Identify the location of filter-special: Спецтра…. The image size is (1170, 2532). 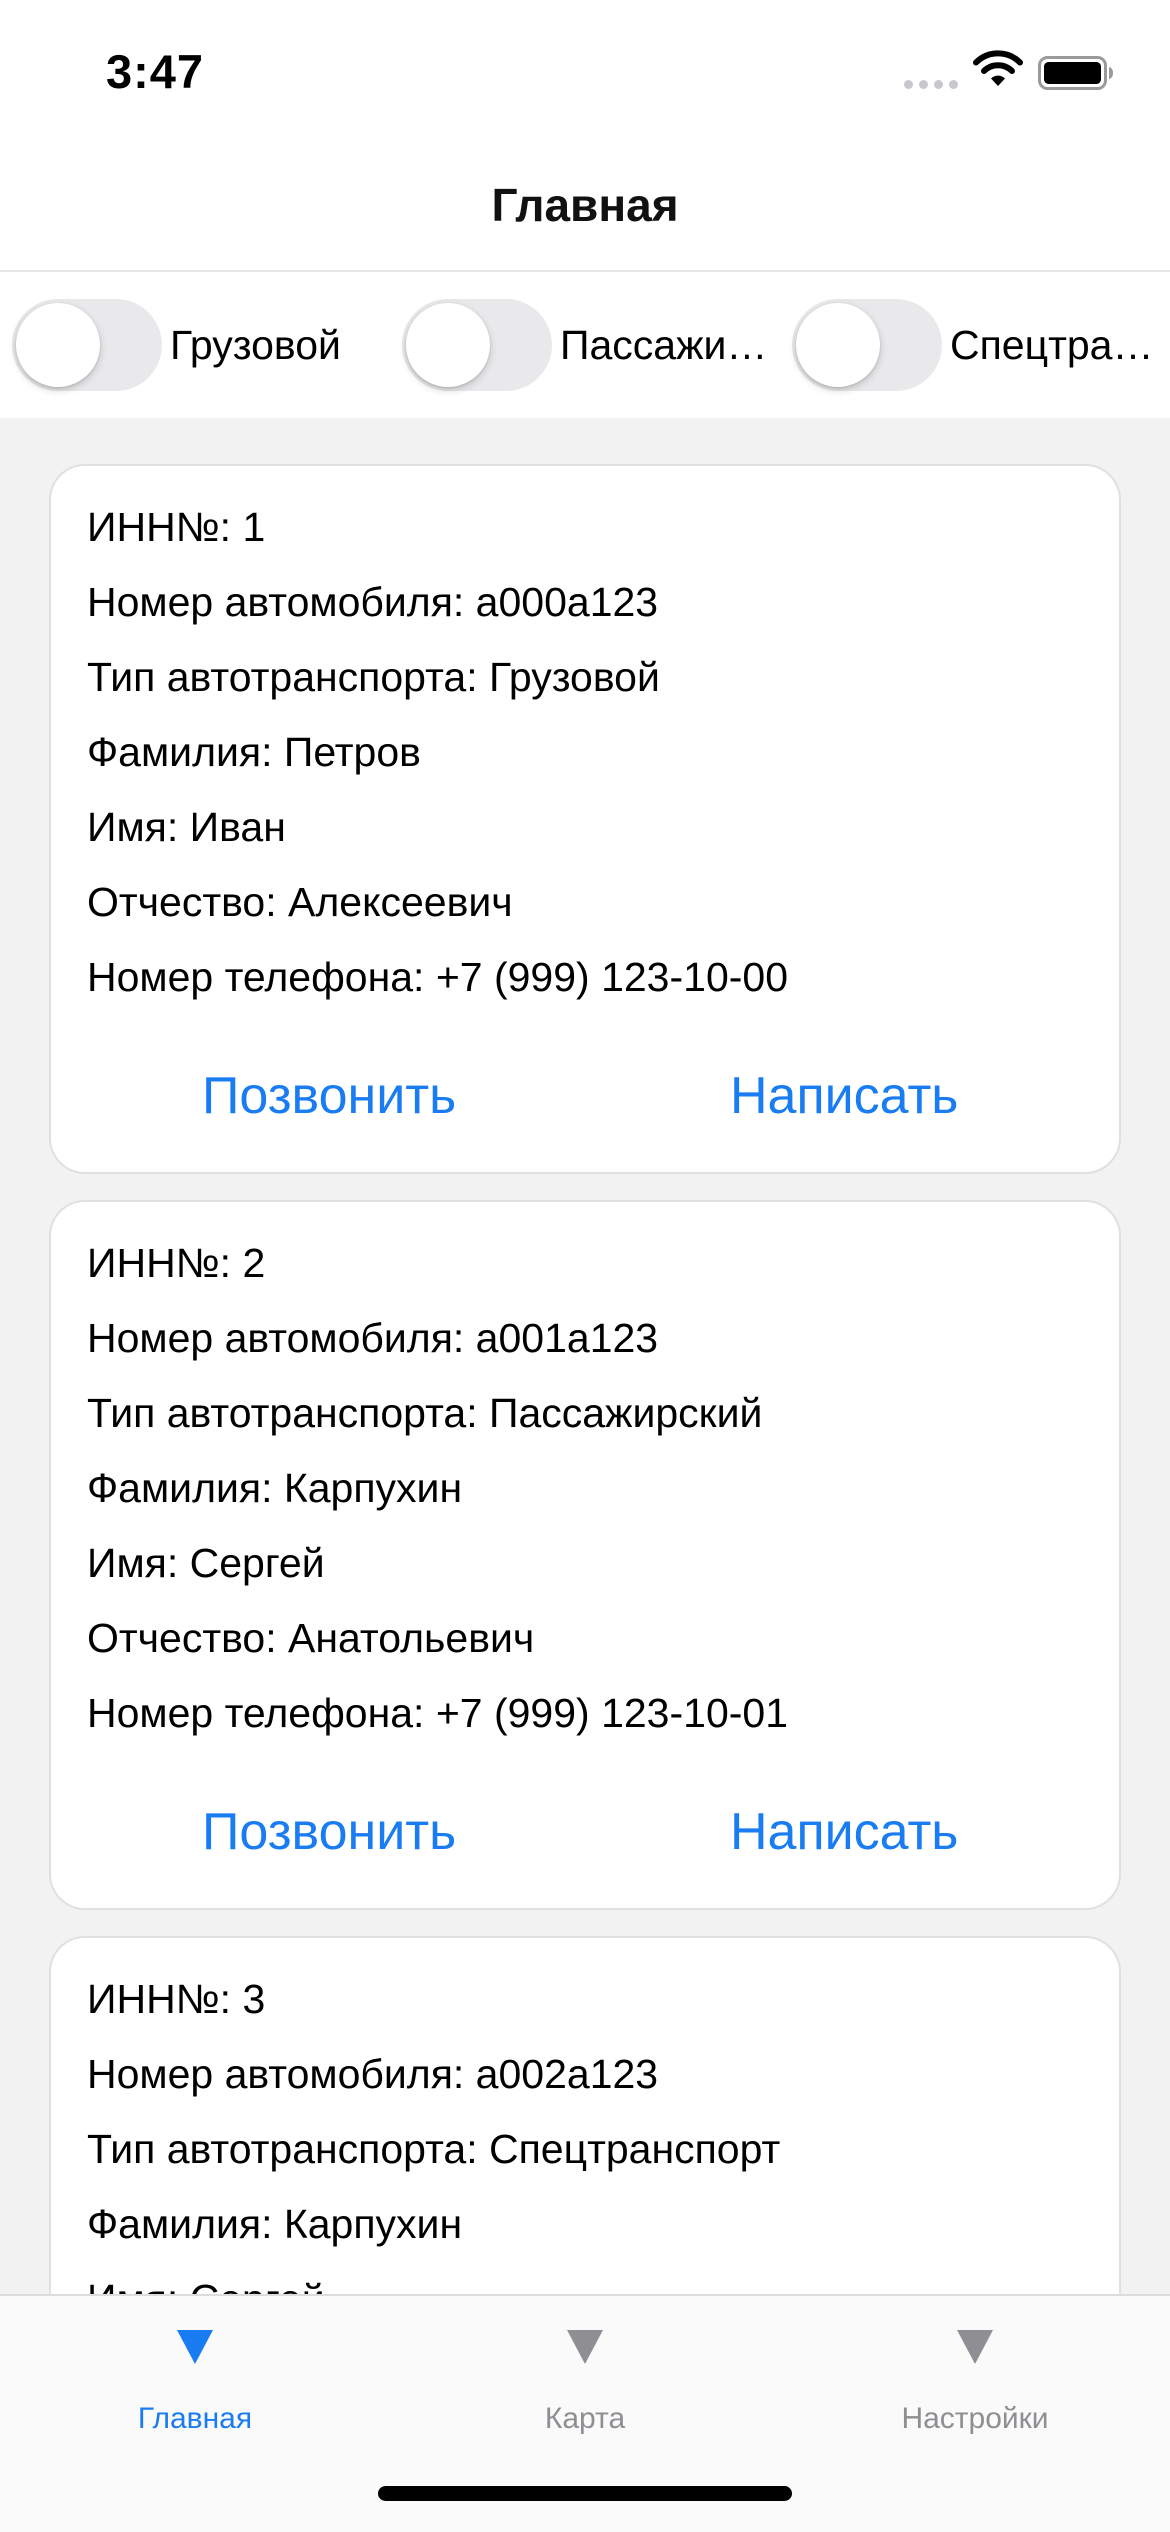
(977, 345).